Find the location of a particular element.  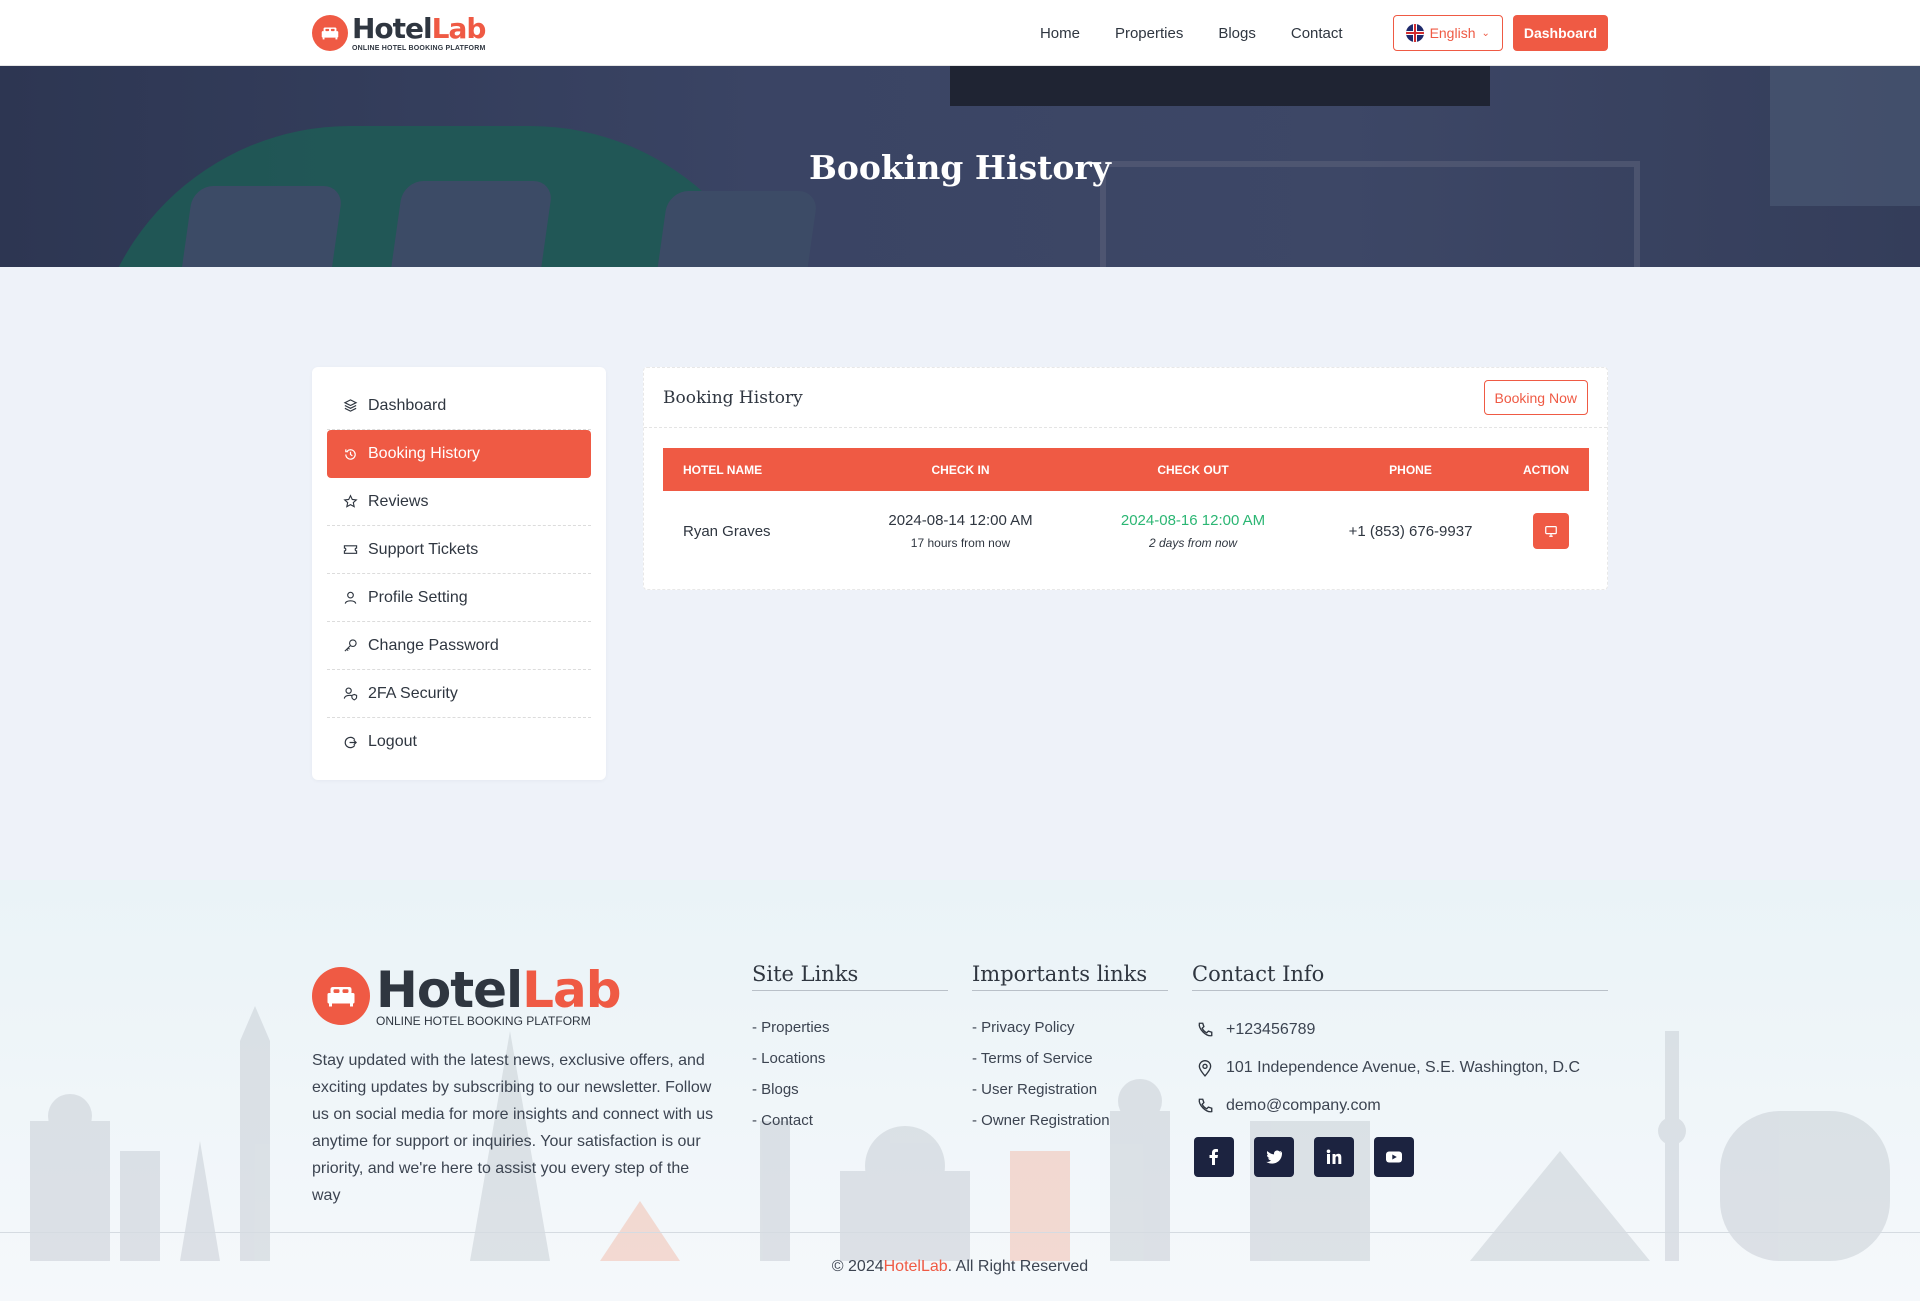

view-booking-button is located at coordinates (1551, 531).